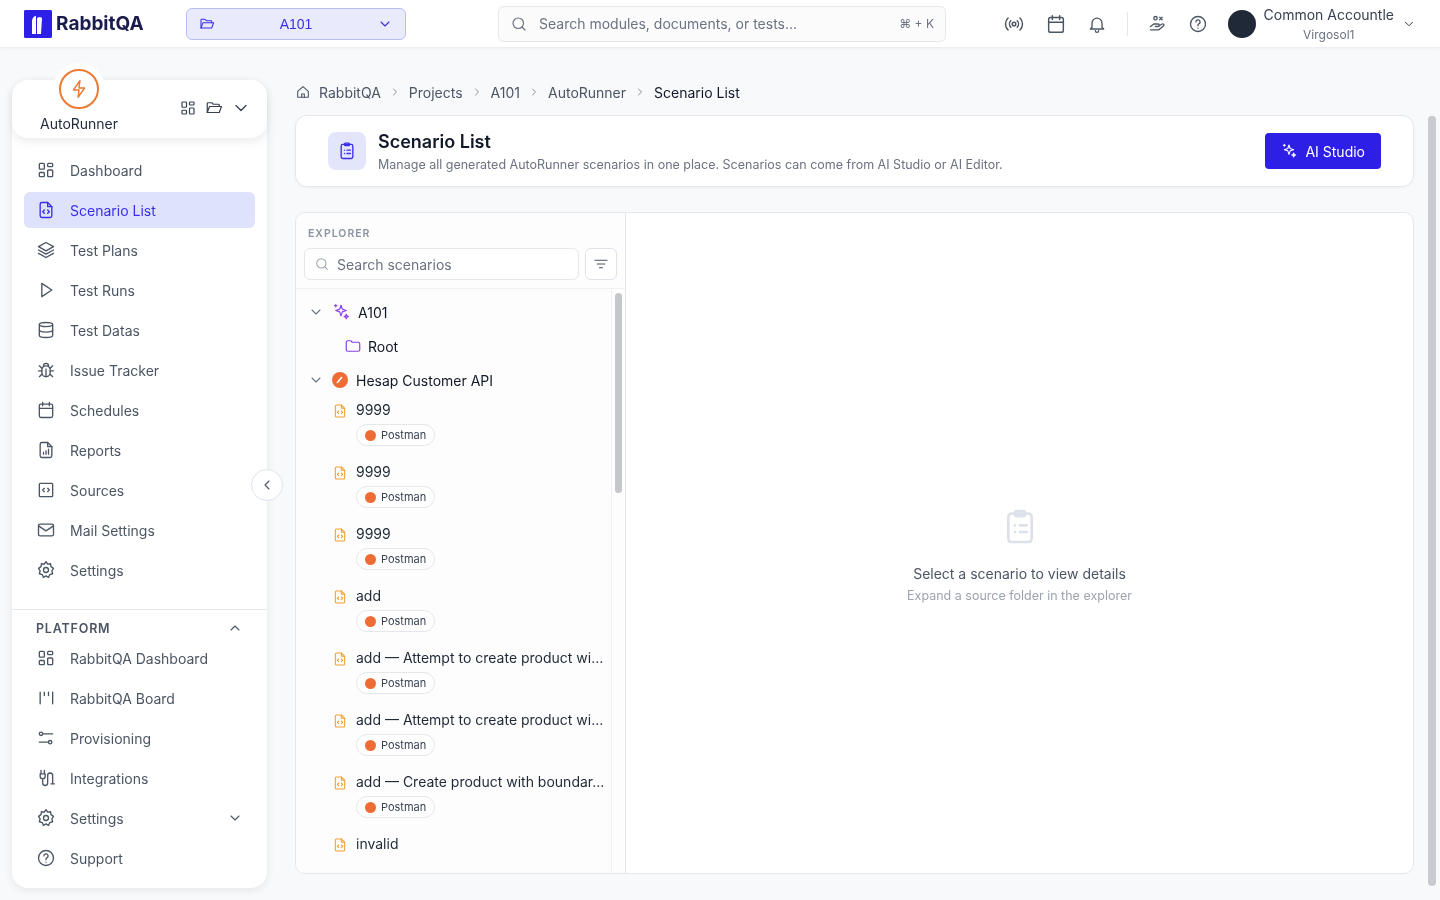  What do you see at coordinates (139, 250) in the screenshot?
I see `sidebar-item: Test Plans` at bounding box center [139, 250].